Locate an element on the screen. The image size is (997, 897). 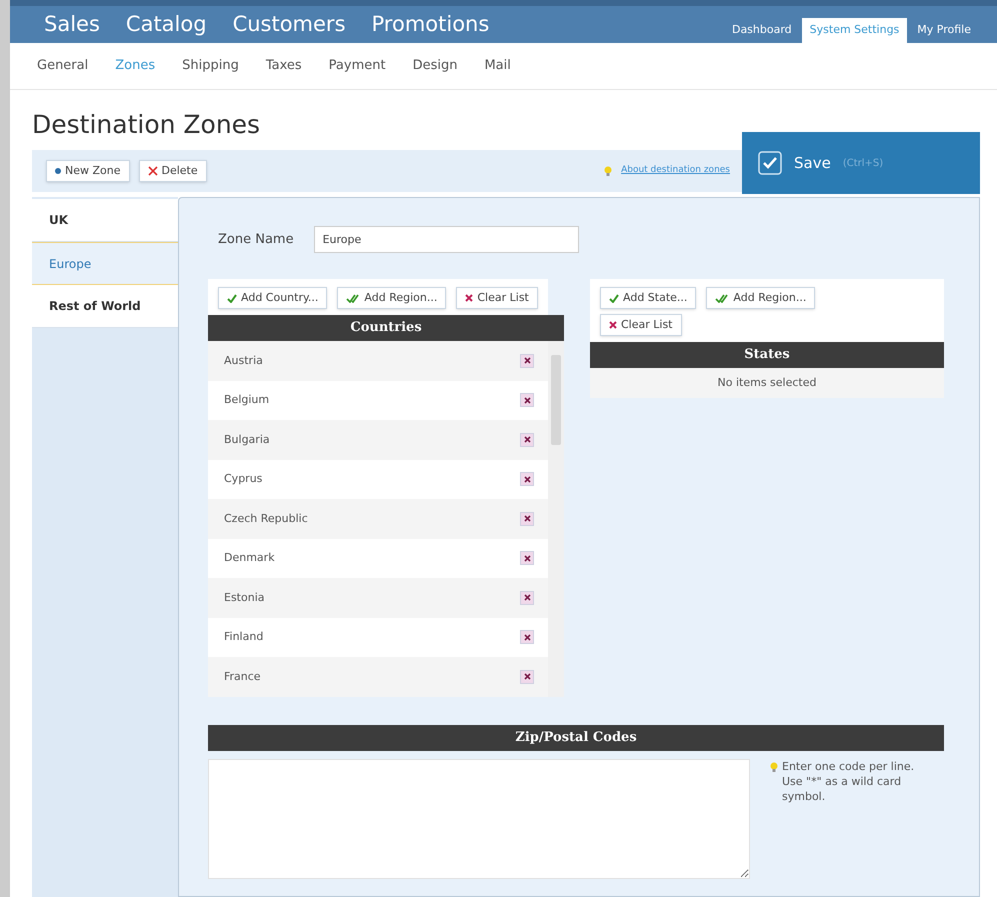
dot-icon is located at coordinates (58, 171).